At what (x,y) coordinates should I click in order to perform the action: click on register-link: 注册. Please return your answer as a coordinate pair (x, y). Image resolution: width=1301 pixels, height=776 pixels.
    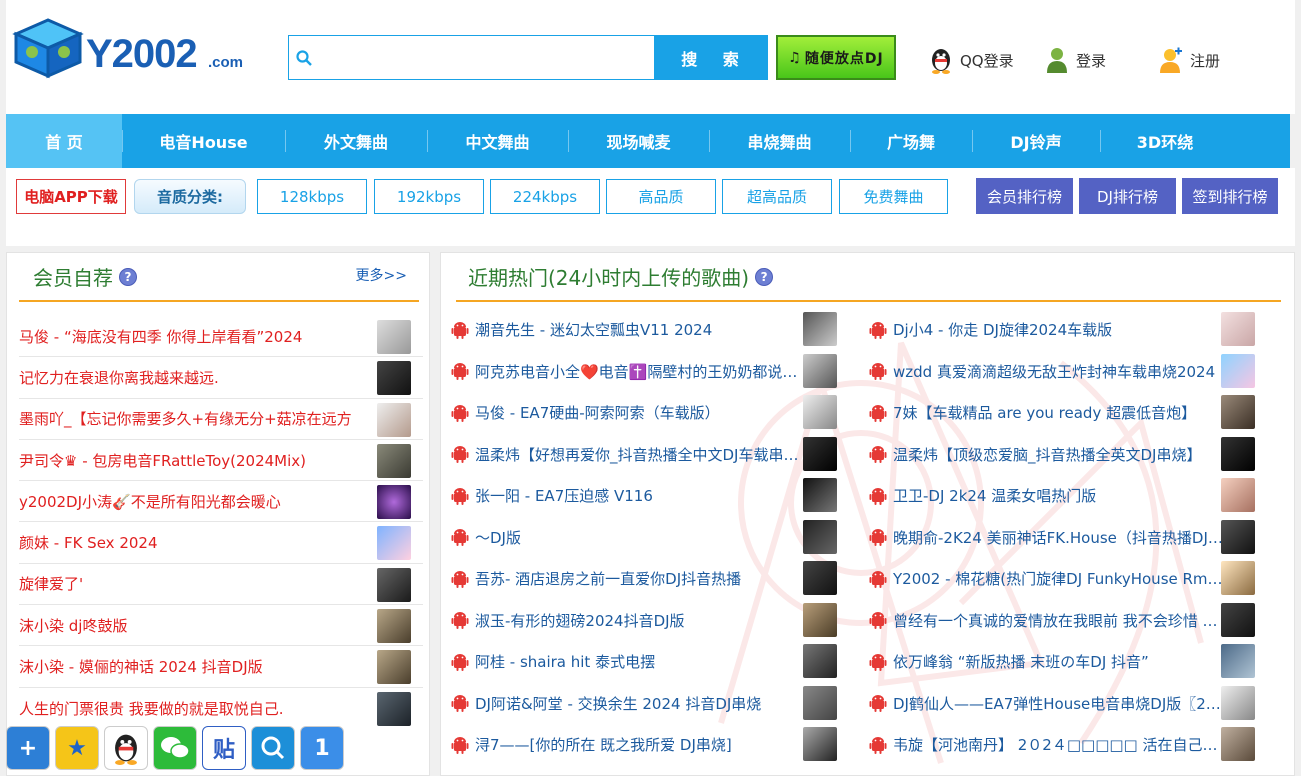
    Looking at the image, I should click on (1189, 60).